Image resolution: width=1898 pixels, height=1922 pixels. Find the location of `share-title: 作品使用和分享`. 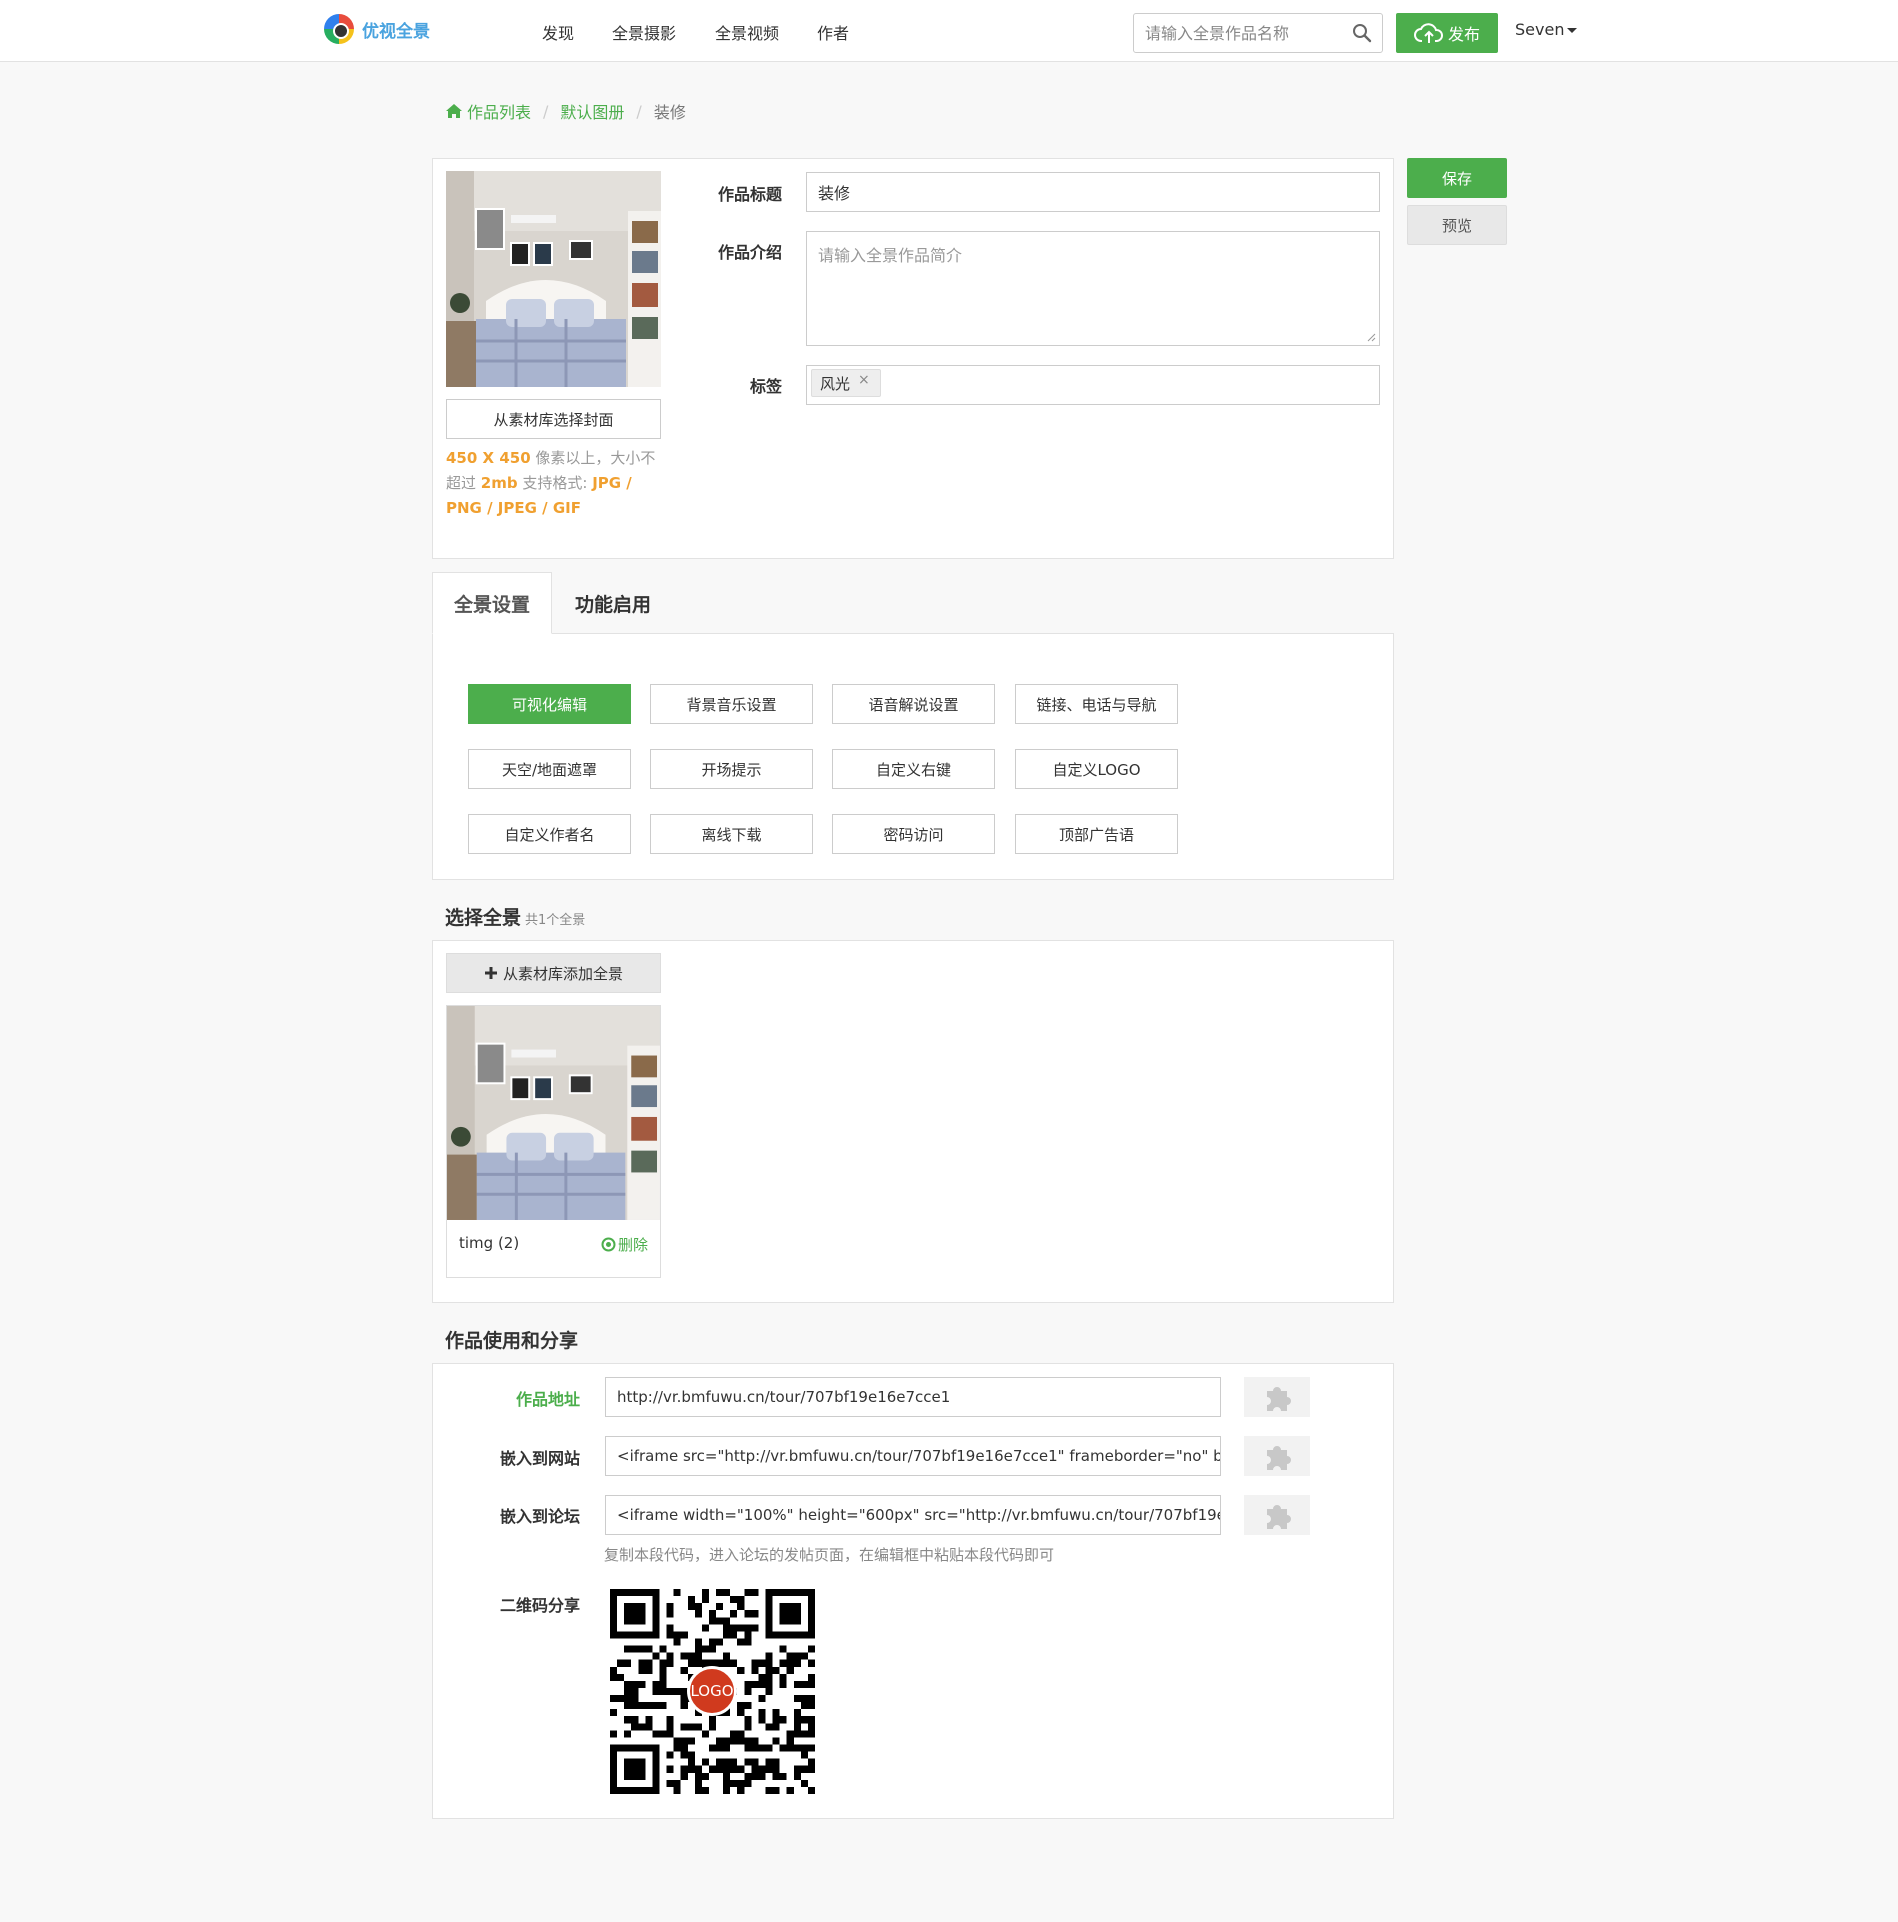

share-title: 作品使用和分享 is located at coordinates (512, 1341).